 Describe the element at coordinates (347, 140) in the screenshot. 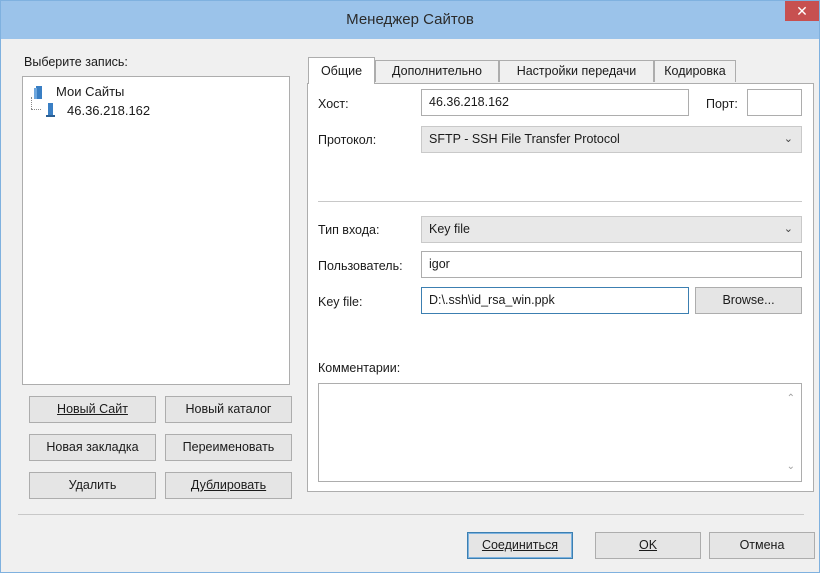

I see `protocol-label: Протокол:` at that location.